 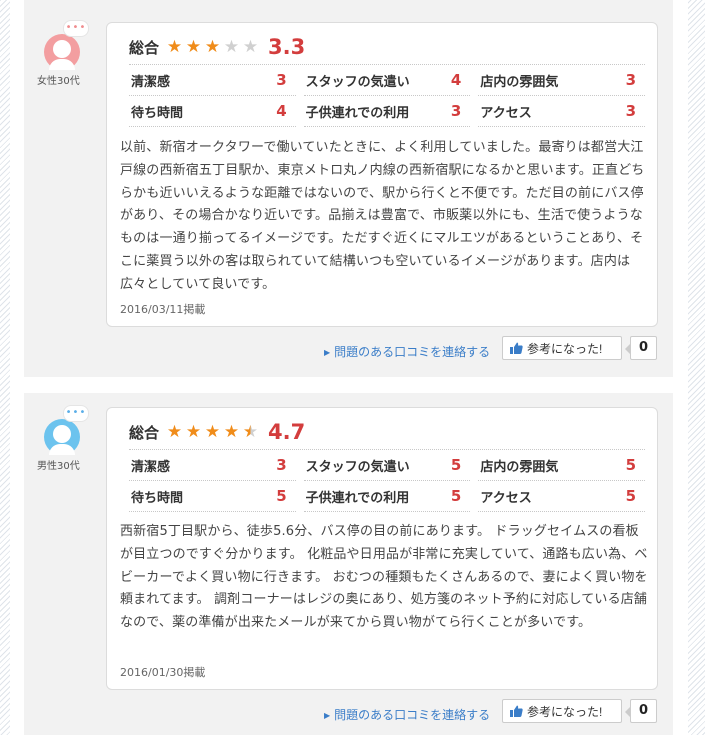 I want to click on sub-rating-atmosphere: 店内の雰囲気 5, so click(x=562, y=465).